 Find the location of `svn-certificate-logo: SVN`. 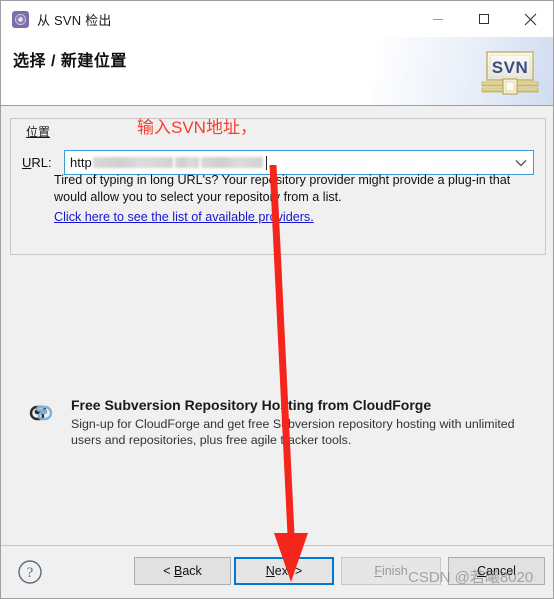

svn-certificate-logo: SVN is located at coordinates (510, 73).